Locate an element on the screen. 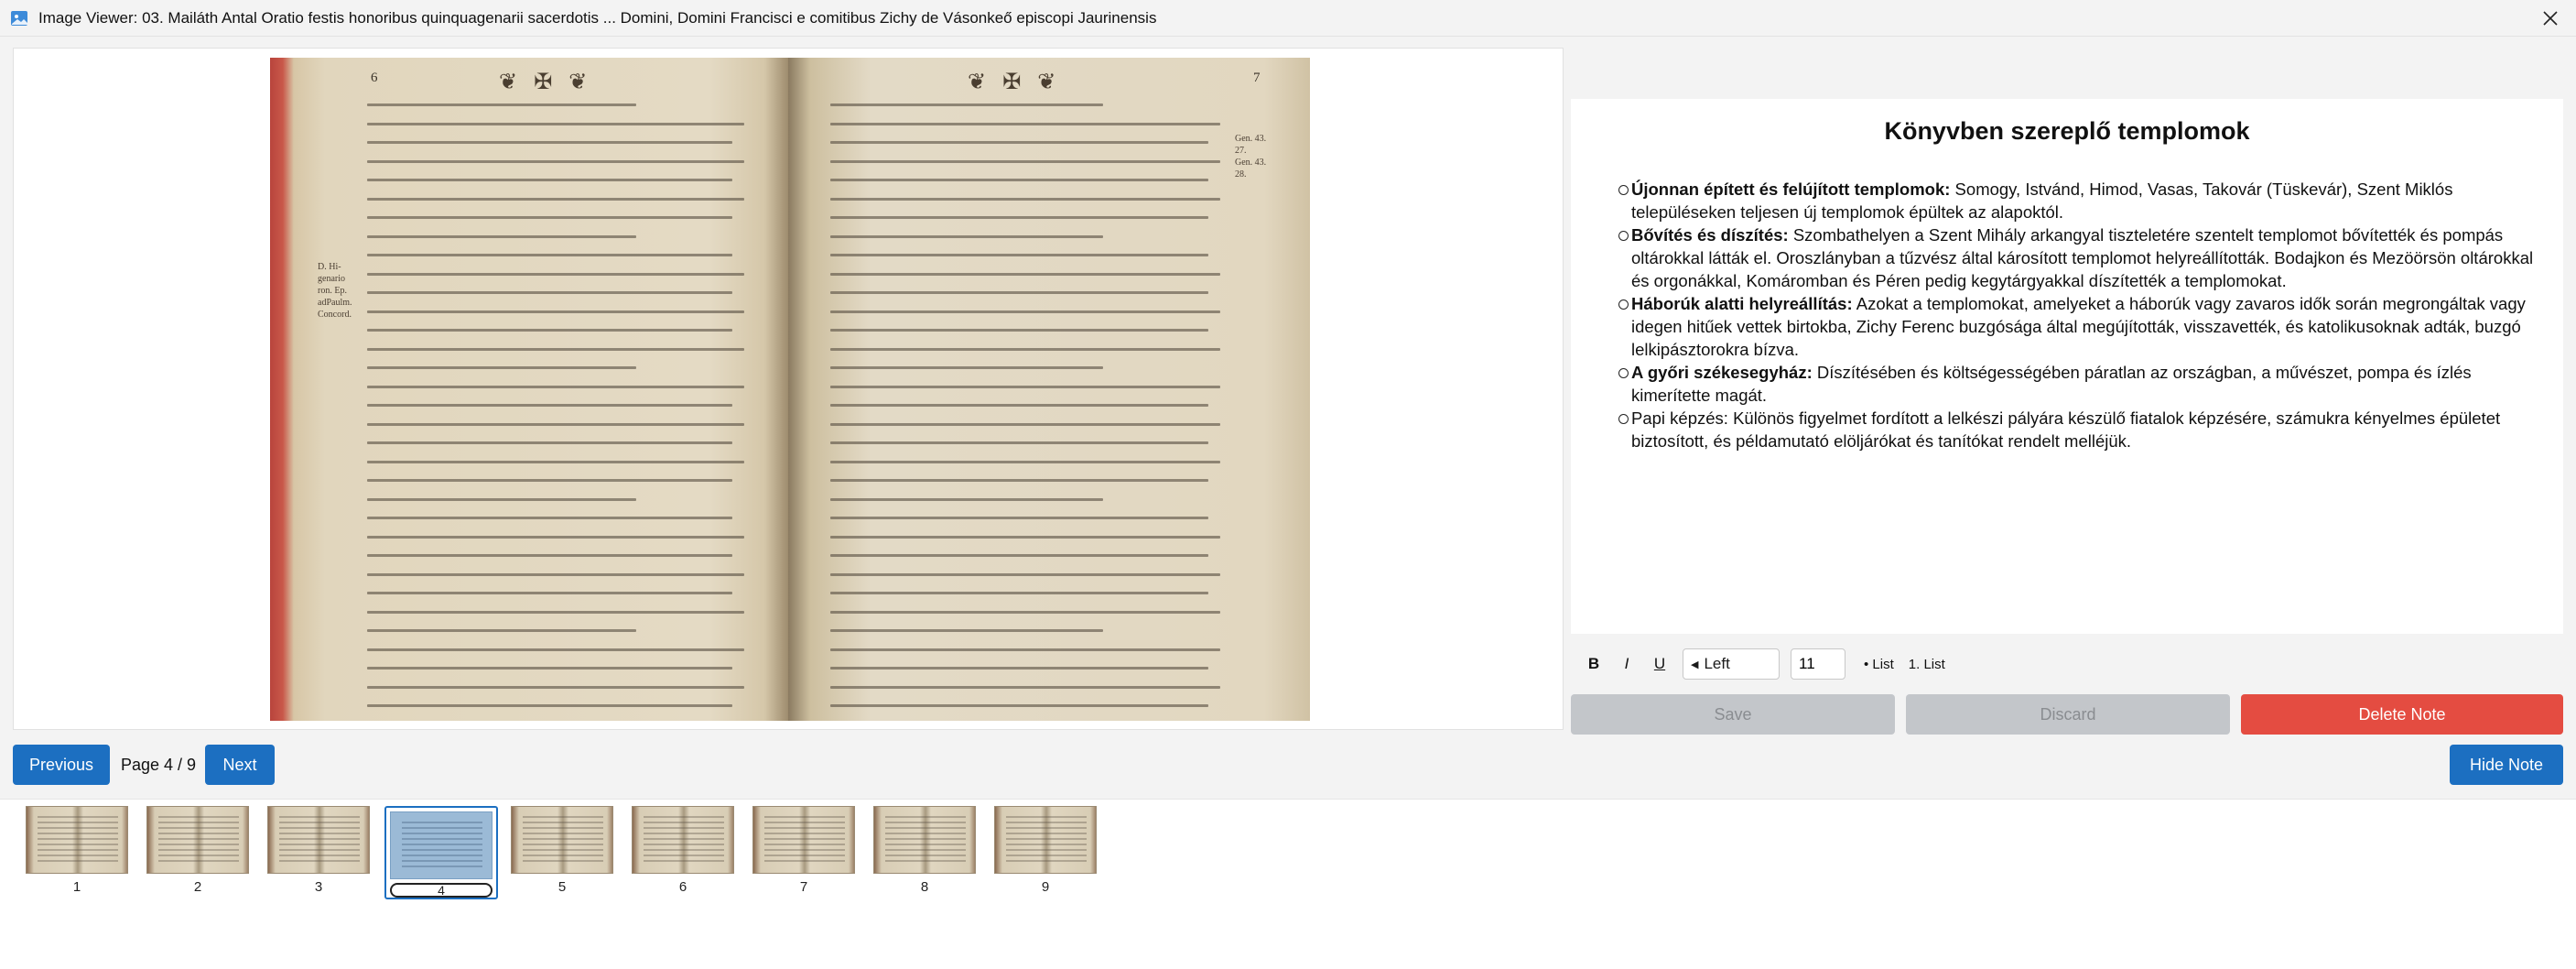 This screenshot has height=969, width=2576. right-page-text is located at coordinates (1025, 412).